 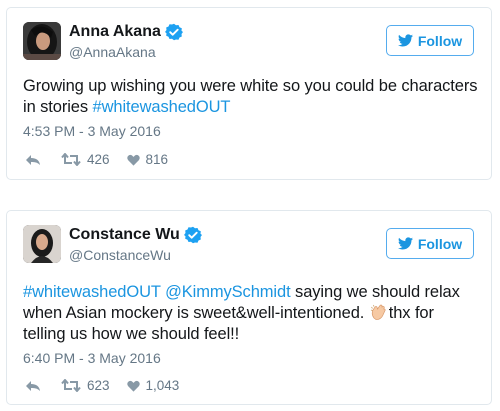 What do you see at coordinates (98, 385) in the screenshot?
I see `retweet-count: 623` at bounding box center [98, 385].